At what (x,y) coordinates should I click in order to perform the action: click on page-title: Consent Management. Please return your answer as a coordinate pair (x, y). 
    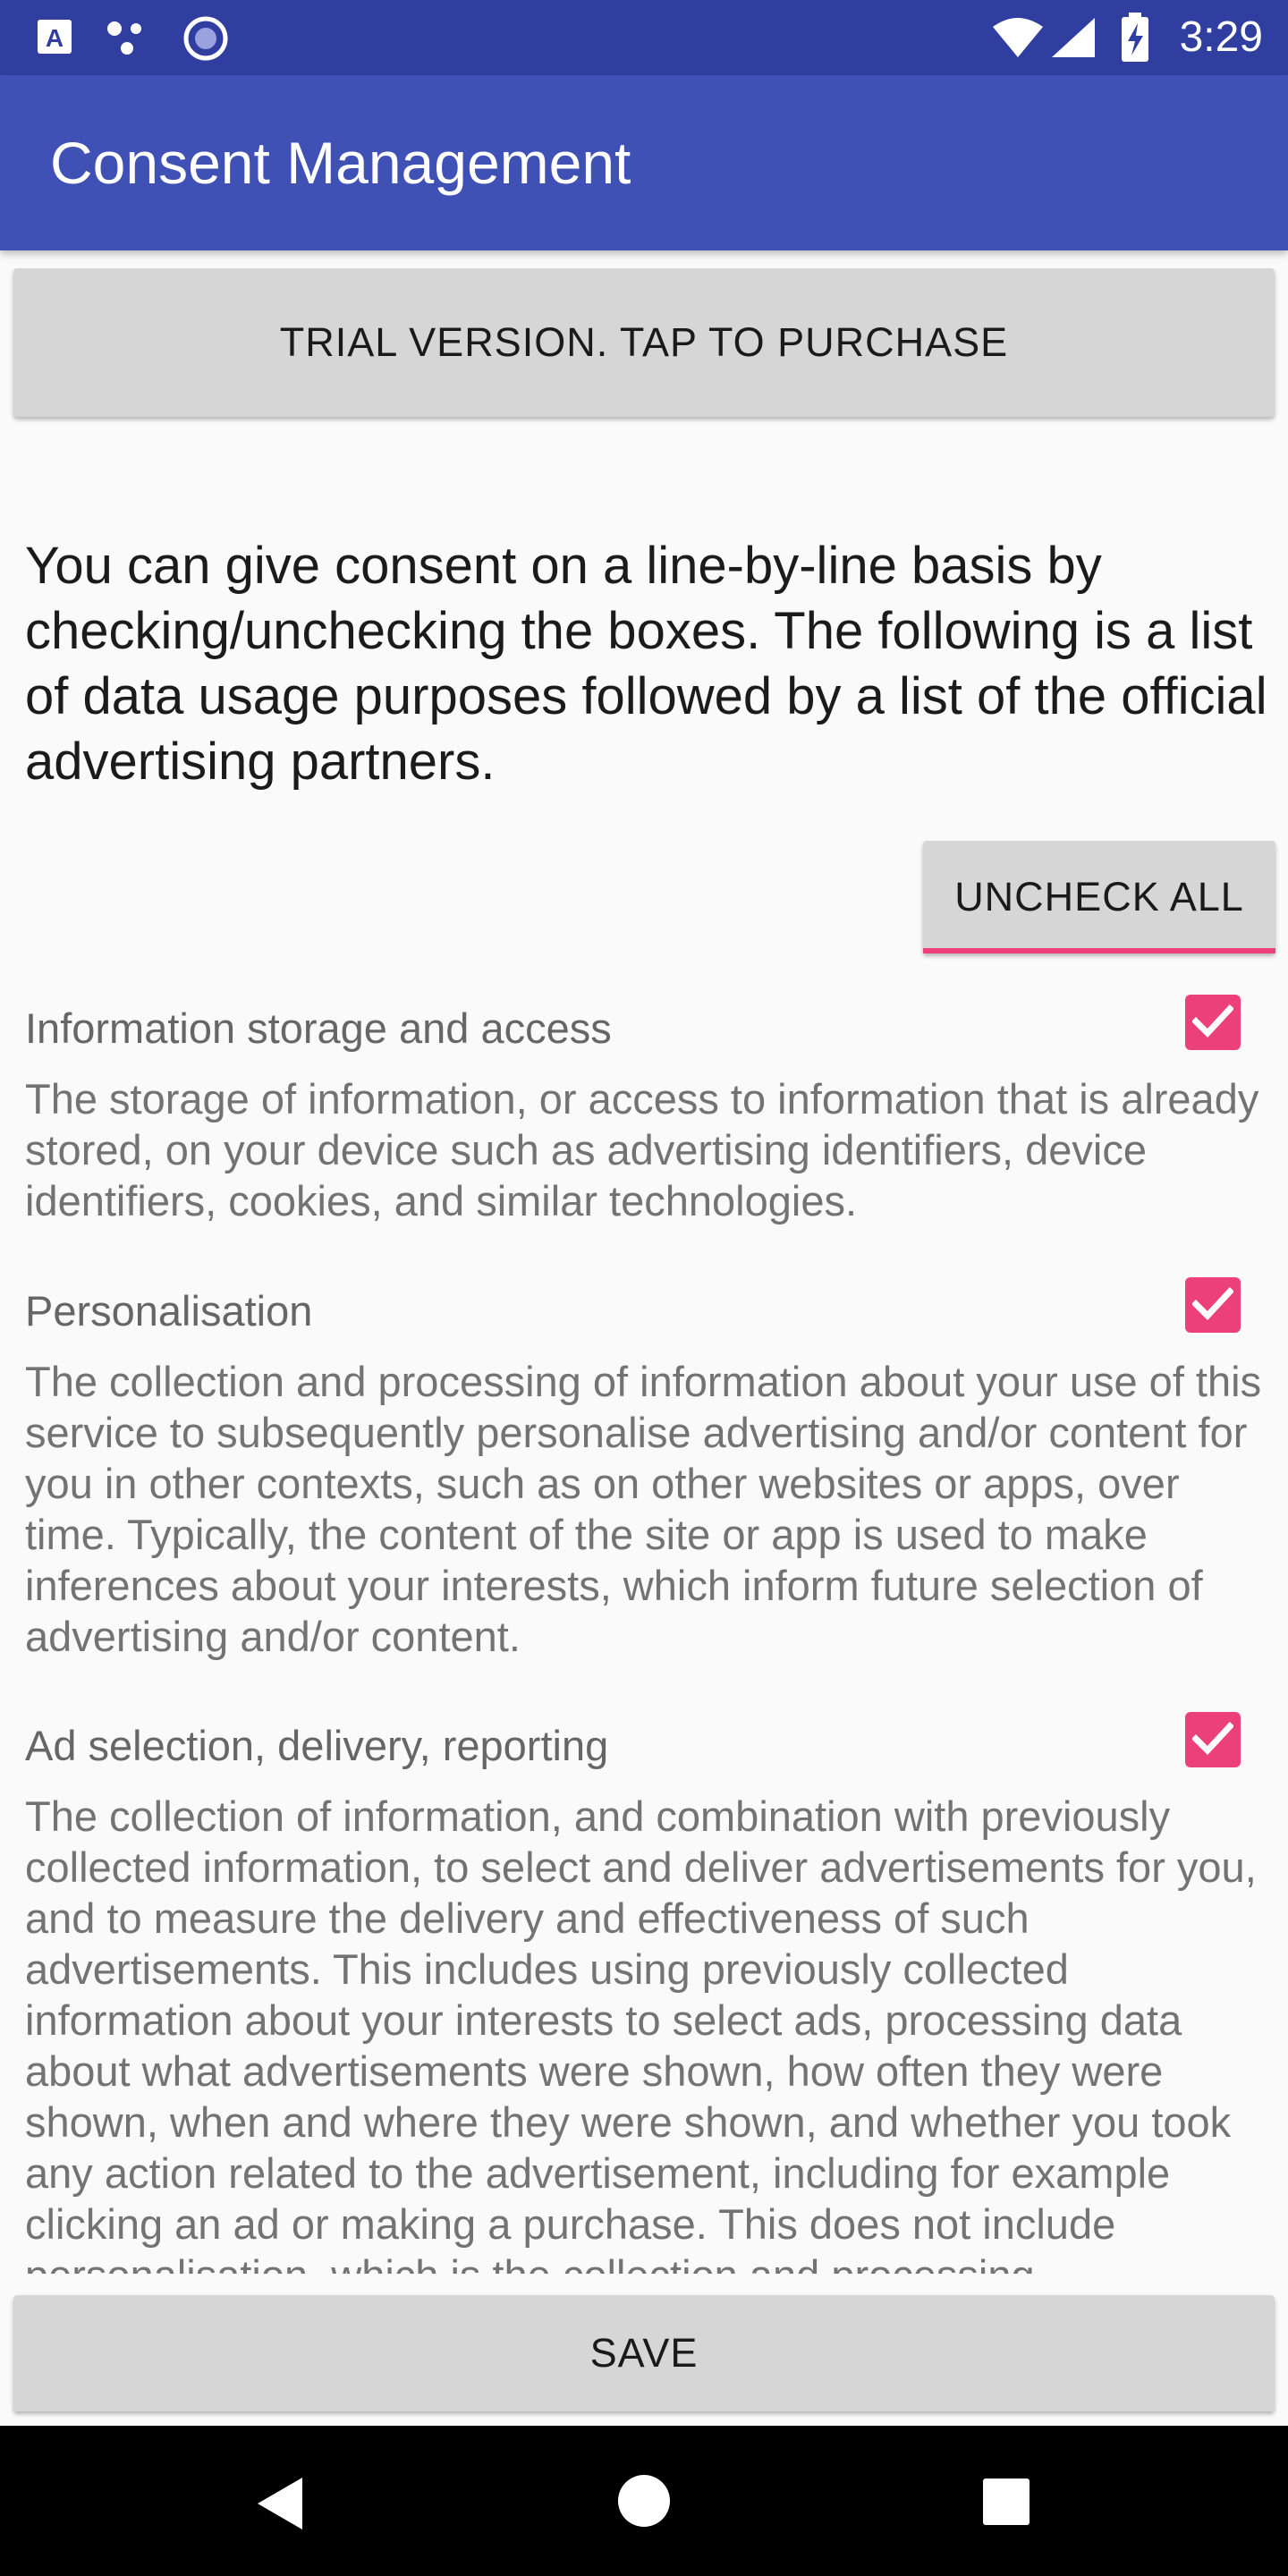
    Looking at the image, I should click on (340, 163).